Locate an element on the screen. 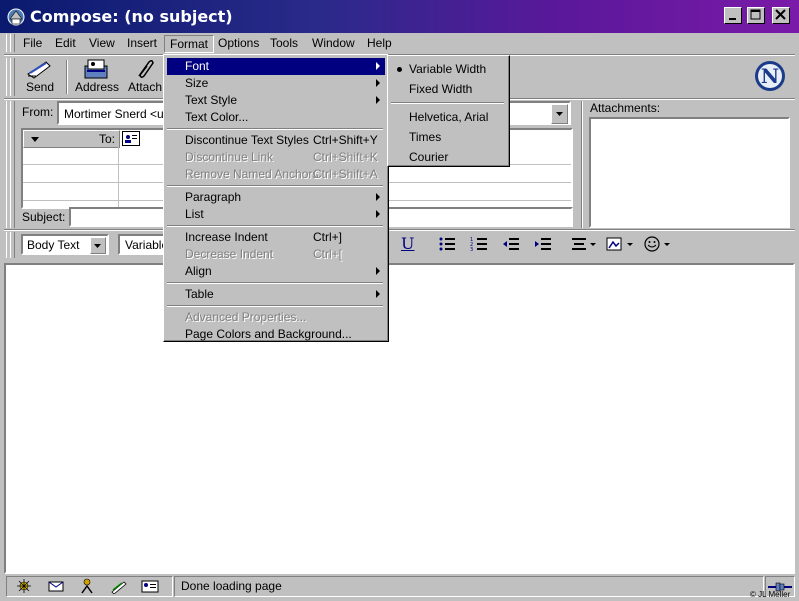  people-component-icon is located at coordinates (87, 587).